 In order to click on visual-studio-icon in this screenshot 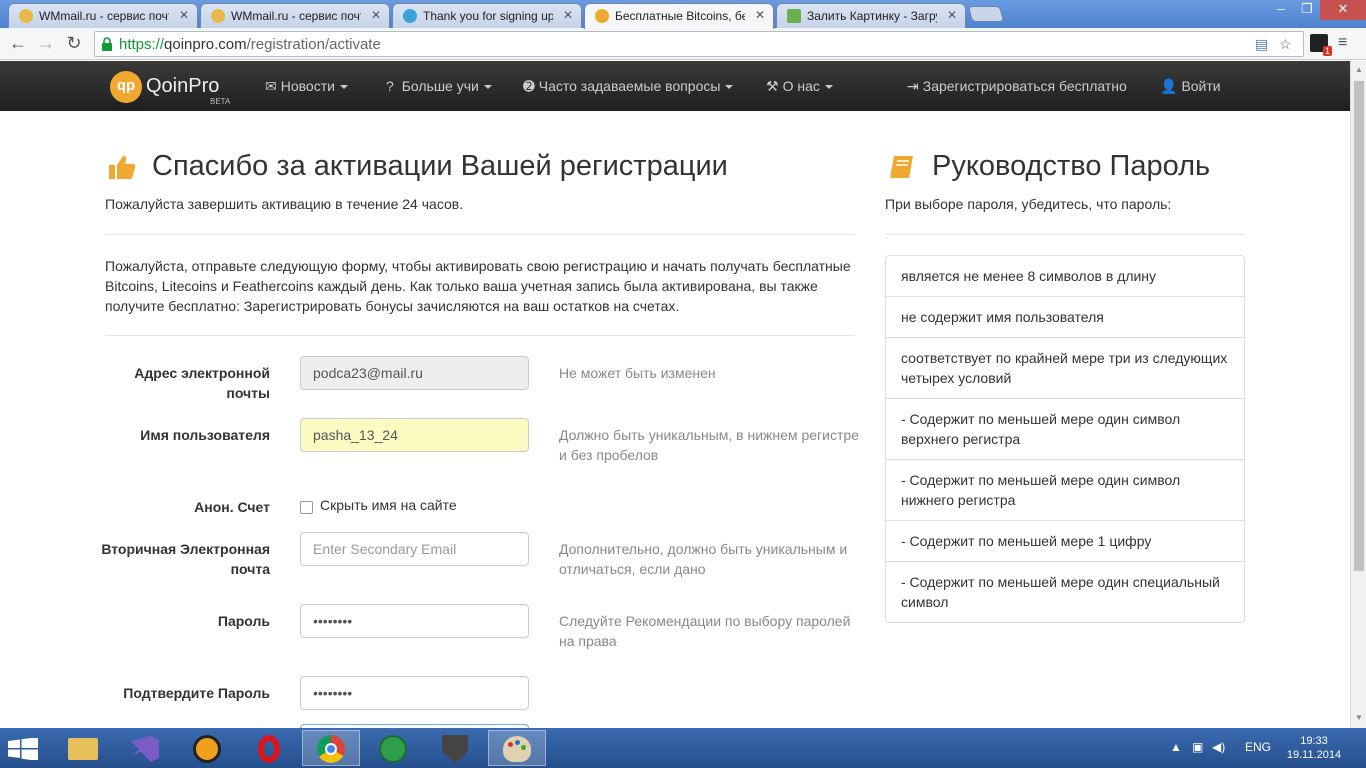, I will do `click(145, 748)`.